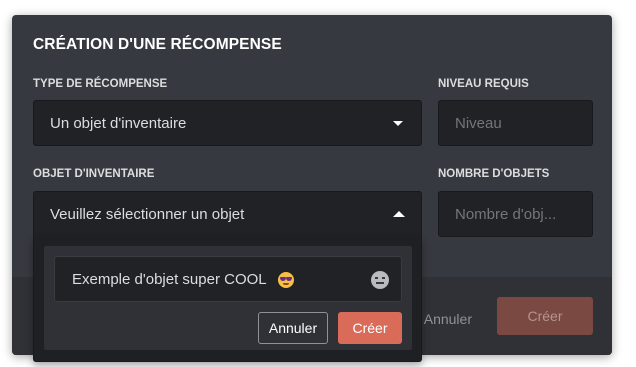 The image size is (636, 367). What do you see at coordinates (169, 279) in the screenshot?
I see `object-option-text: Exemple d'objet super COOL` at bounding box center [169, 279].